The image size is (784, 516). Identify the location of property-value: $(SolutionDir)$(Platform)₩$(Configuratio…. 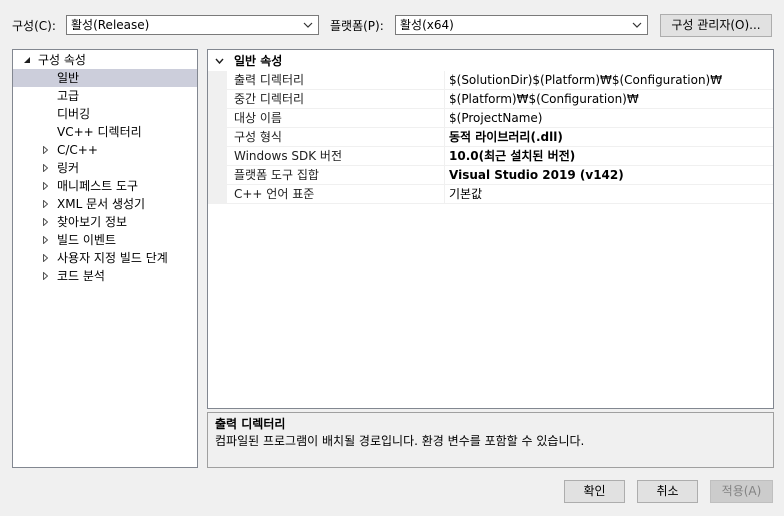
(585, 80).